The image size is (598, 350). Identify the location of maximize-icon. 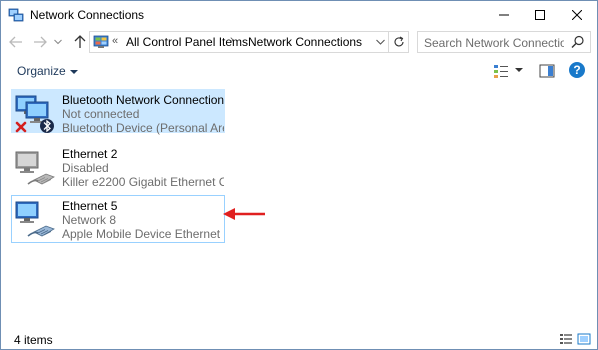
(540, 15).